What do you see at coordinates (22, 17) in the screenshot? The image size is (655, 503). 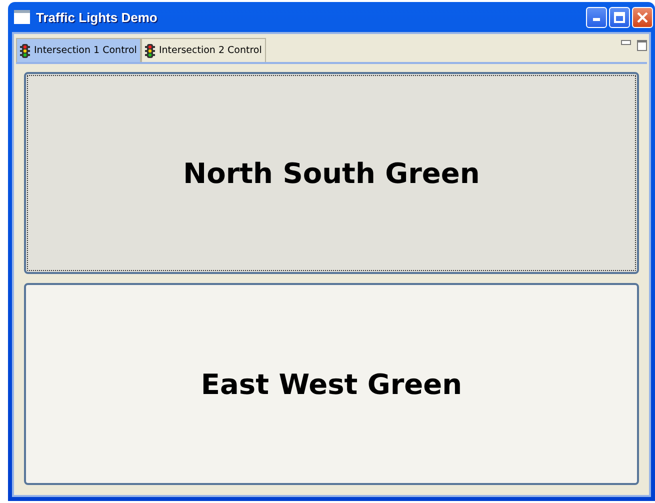 I see `window-icon` at bounding box center [22, 17].